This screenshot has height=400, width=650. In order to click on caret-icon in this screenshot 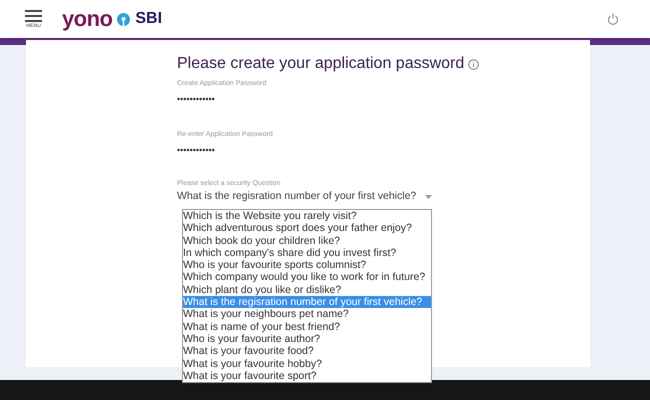, I will do `click(428, 196)`.